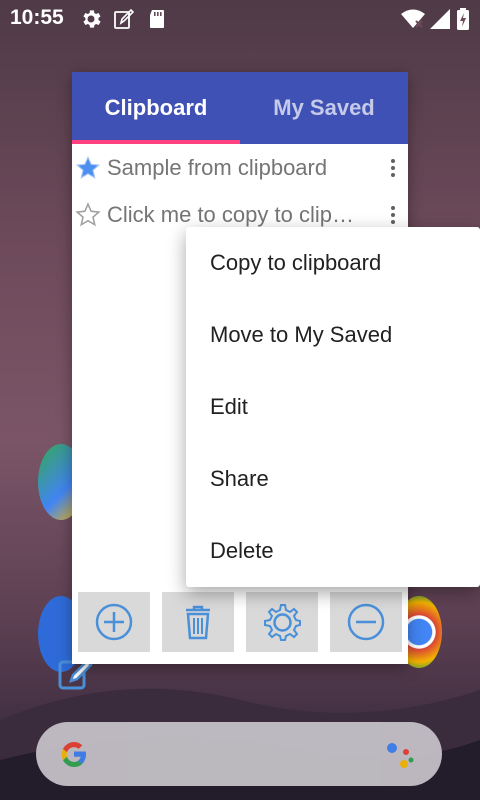 The height and width of the screenshot is (800, 480). I want to click on tab-clipboard: Clipboard, so click(156, 108).